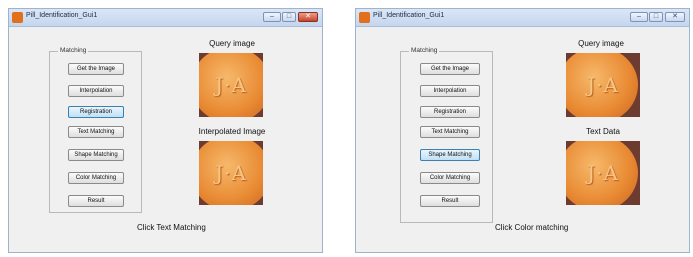  I want to click on interpolated-image-caption: Interpolated Image, so click(232, 131).